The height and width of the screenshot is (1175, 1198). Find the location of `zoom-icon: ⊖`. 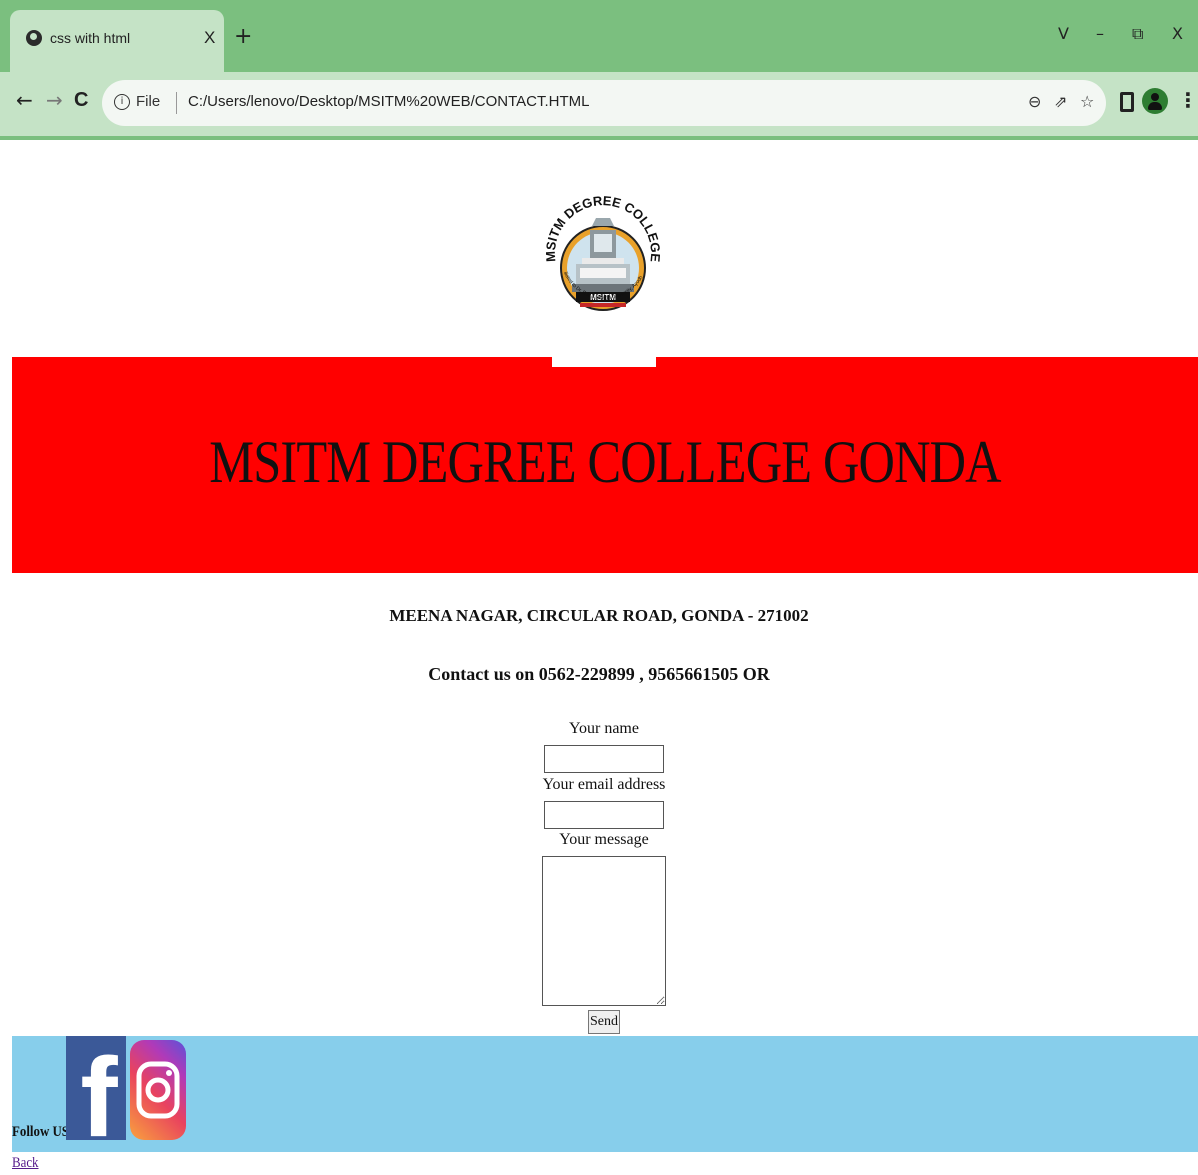

zoom-icon: ⊖ is located at coordinates (1034, 101).